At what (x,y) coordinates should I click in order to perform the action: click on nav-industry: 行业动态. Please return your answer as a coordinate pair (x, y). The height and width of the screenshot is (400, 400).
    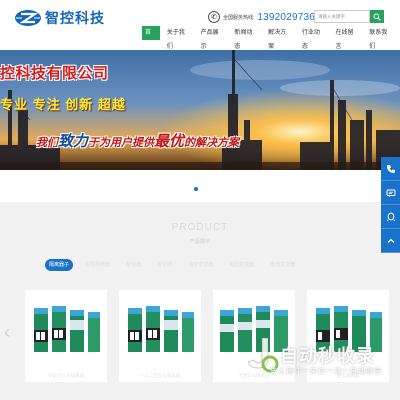
    Looking at the image, I should click on (314, 38).